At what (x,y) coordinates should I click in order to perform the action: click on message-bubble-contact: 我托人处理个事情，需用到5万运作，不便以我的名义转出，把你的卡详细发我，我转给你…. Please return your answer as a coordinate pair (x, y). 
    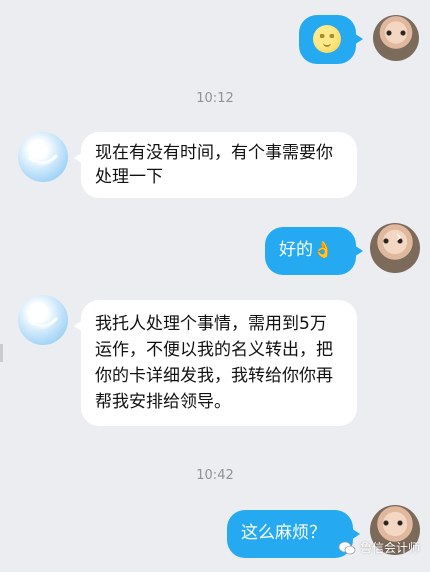
    Looking at the image, I should click on (215, 363).